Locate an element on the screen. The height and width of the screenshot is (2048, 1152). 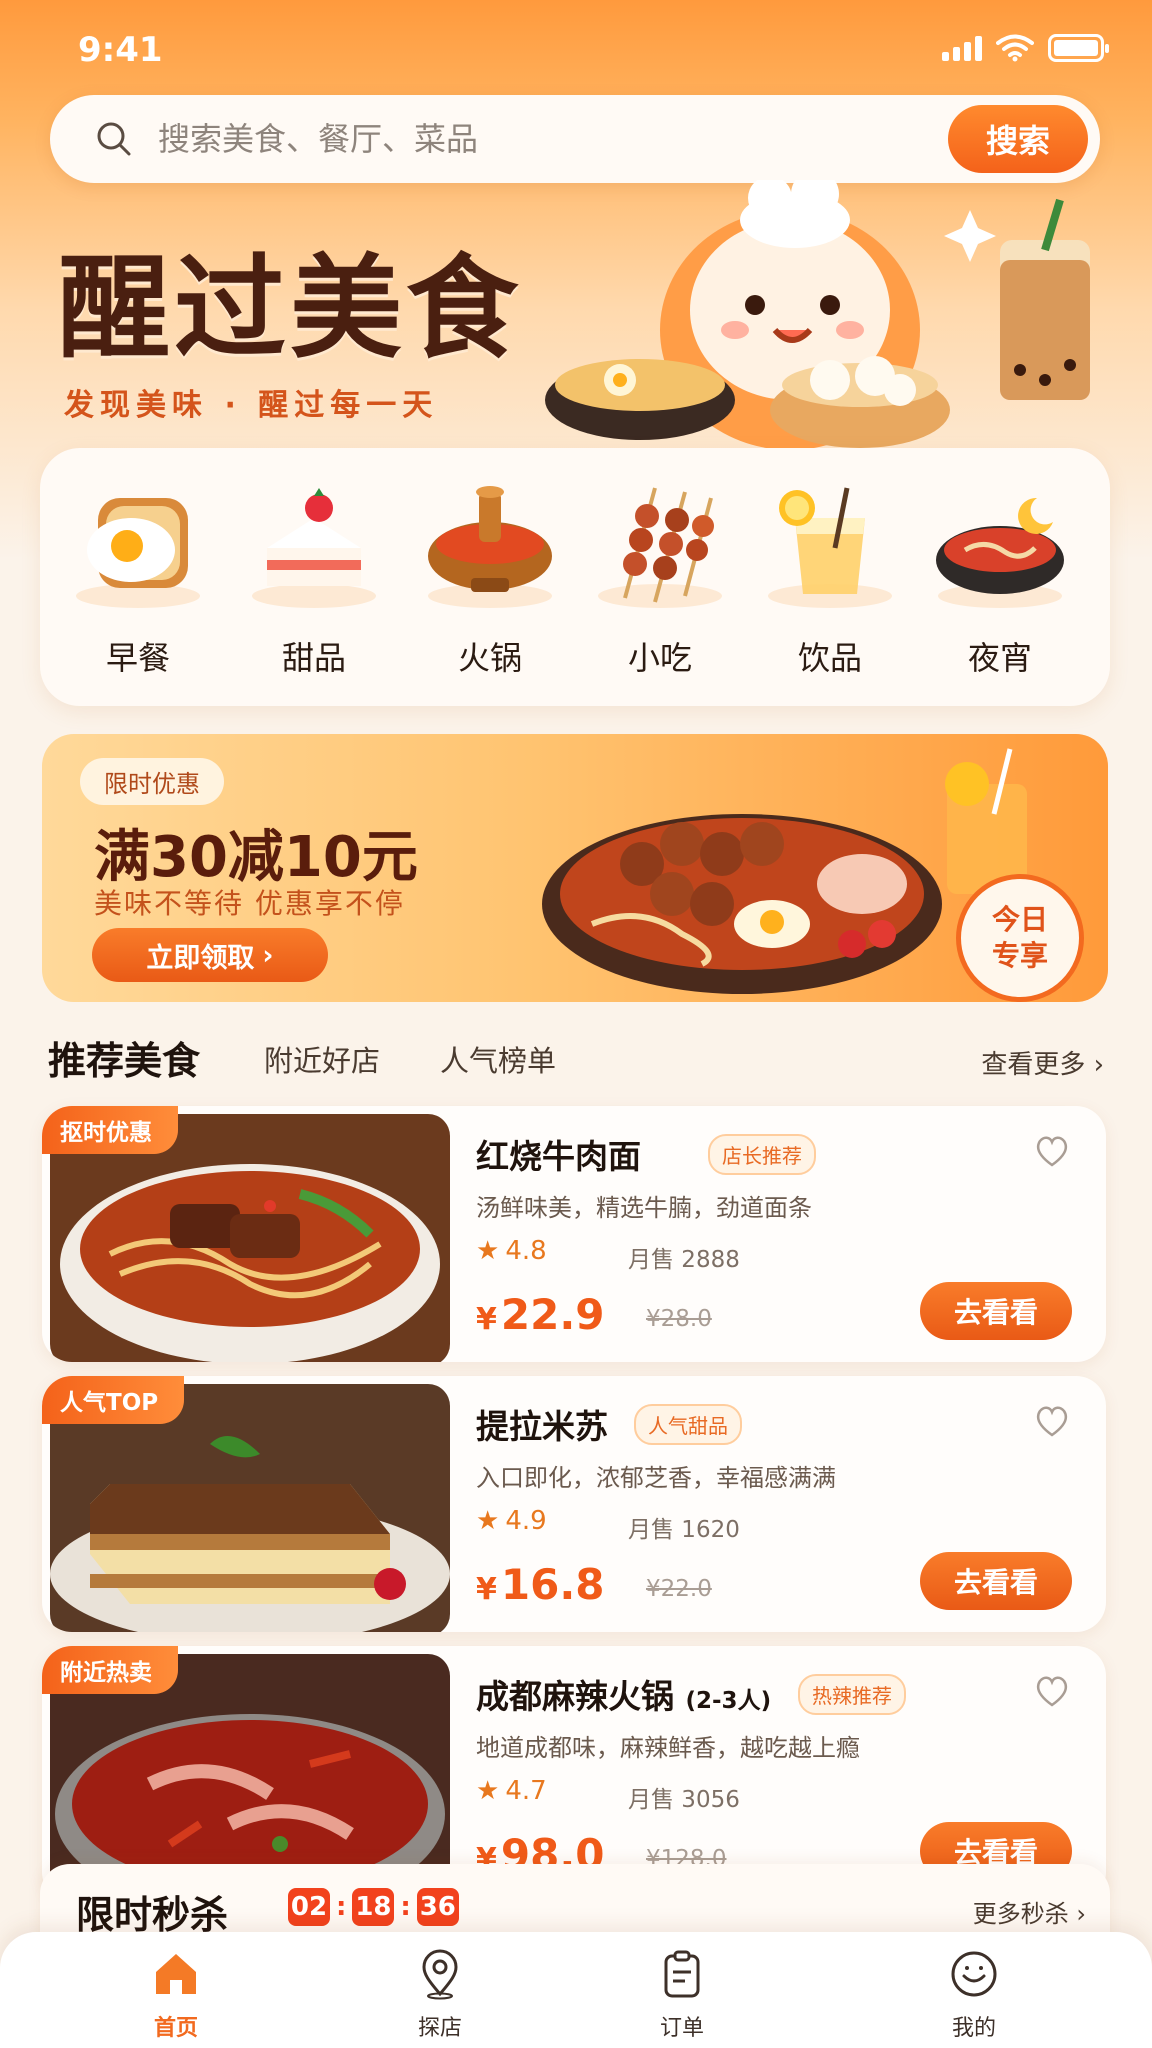
category-late-night: 夜宵 is located at coordinates (1000, 578).